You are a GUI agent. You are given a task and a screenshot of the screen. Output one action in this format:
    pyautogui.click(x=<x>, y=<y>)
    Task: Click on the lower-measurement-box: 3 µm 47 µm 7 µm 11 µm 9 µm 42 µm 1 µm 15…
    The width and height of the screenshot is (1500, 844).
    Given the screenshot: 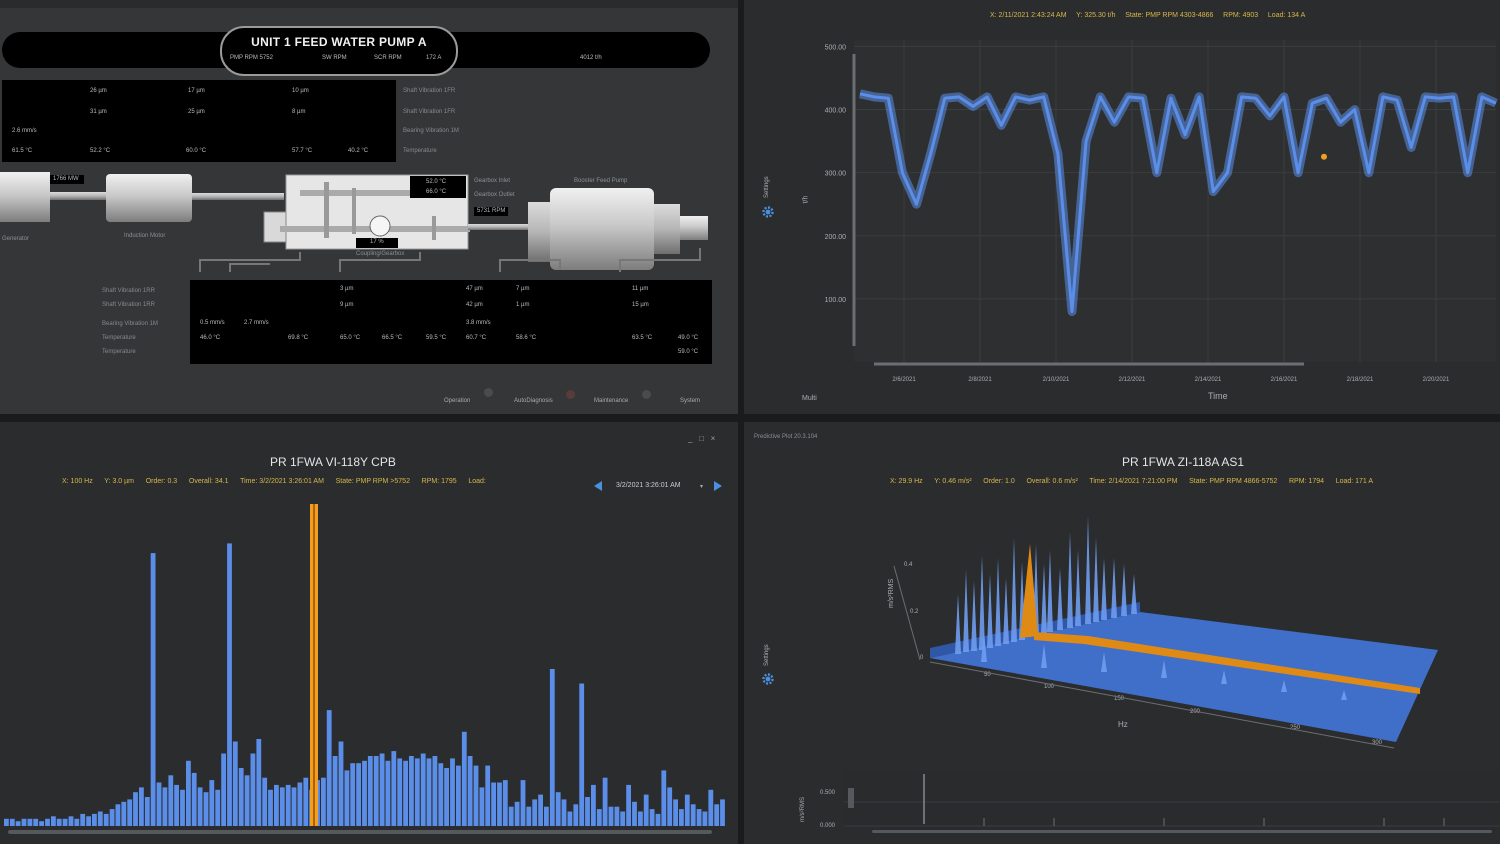 What is the action you would take?
    pyautogui.click(x=451, y=322)
    